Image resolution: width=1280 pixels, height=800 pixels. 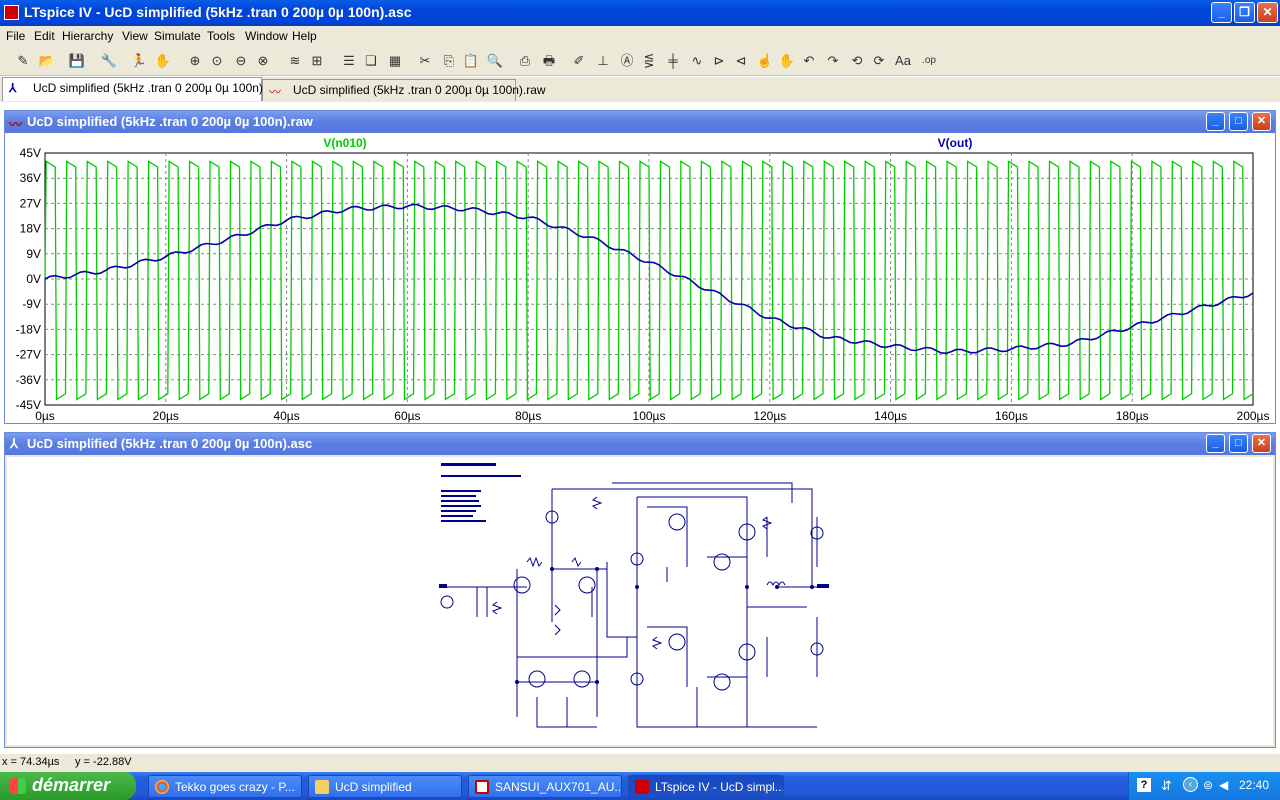 I want to click on zoom-pan-icon: ⊙, so click(x=217, y=61).